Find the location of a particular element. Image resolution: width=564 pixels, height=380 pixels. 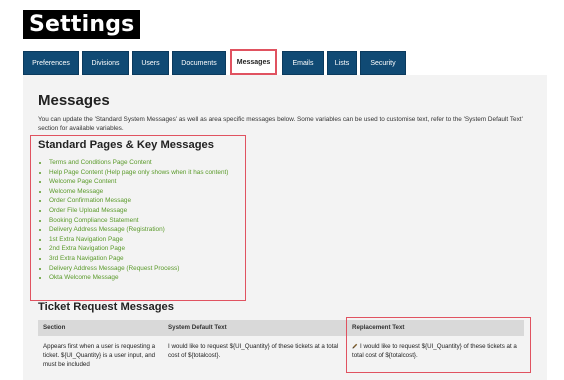

link-order-confirmation: Order Confirmation Message is located at coordinates (138, 201).